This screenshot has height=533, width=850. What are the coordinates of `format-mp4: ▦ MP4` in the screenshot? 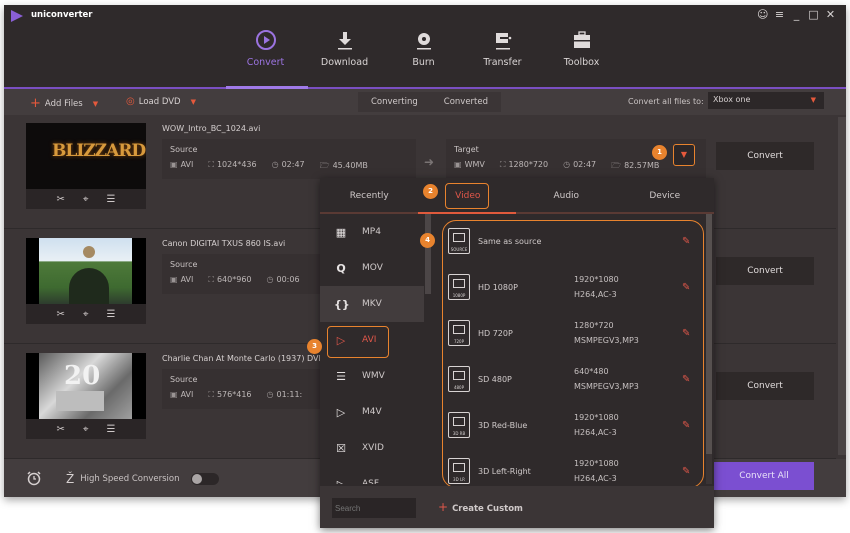 It's located at (372, 232).